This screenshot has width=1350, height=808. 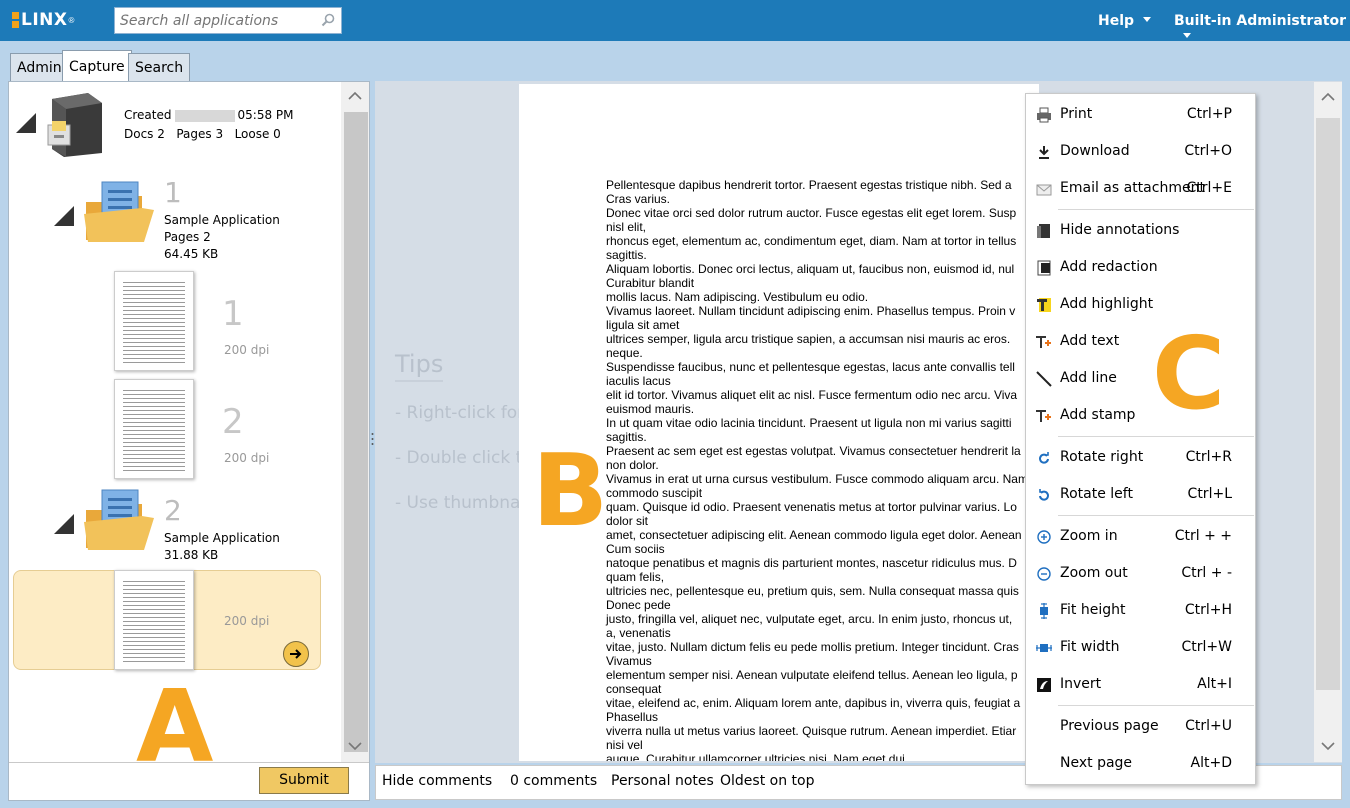 I want to click on document-line: ligula sit amet, so click(x=643, y=325).